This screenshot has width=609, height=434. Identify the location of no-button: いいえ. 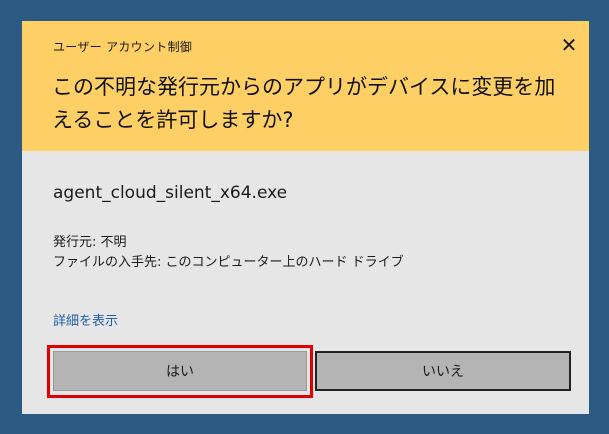
(443, 371).